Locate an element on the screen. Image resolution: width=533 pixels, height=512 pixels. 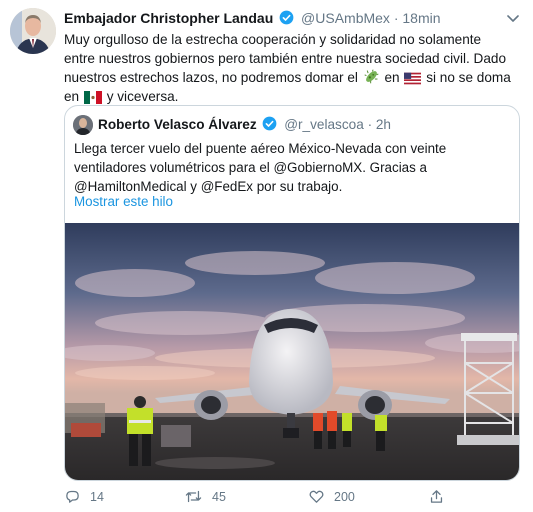
share-button is located at coordinates (436, 496).